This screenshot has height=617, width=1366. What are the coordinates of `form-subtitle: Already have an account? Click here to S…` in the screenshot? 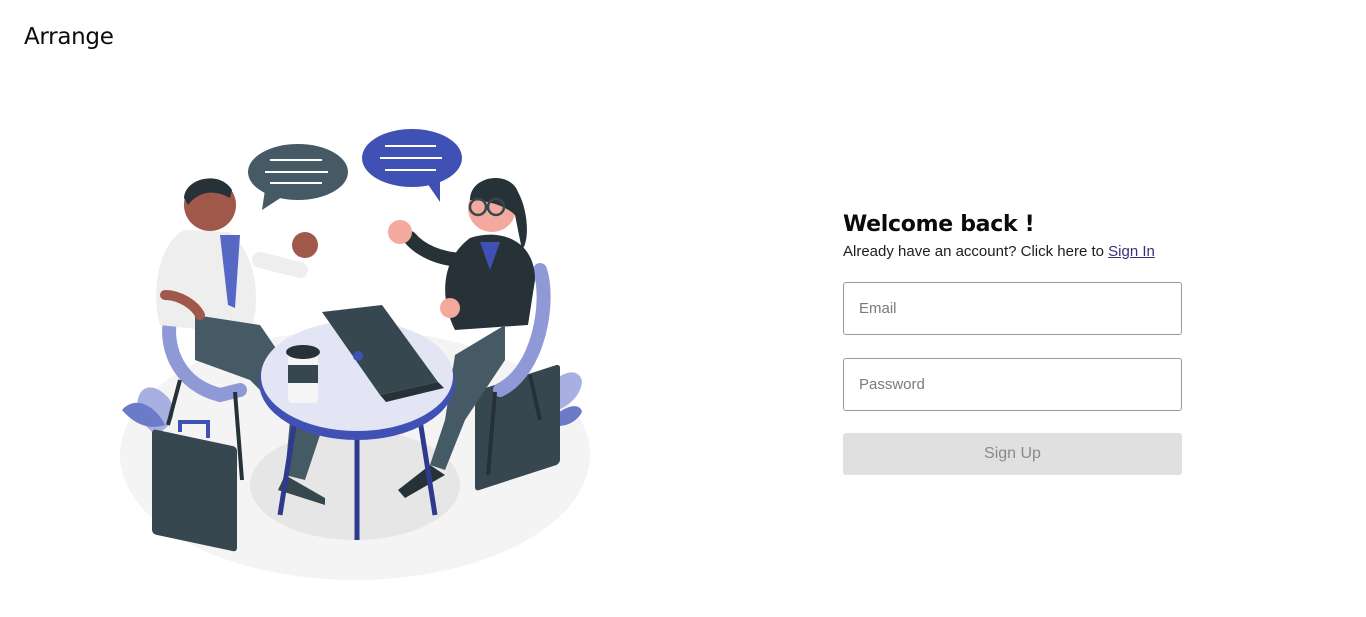 It's located at (1012, 251).